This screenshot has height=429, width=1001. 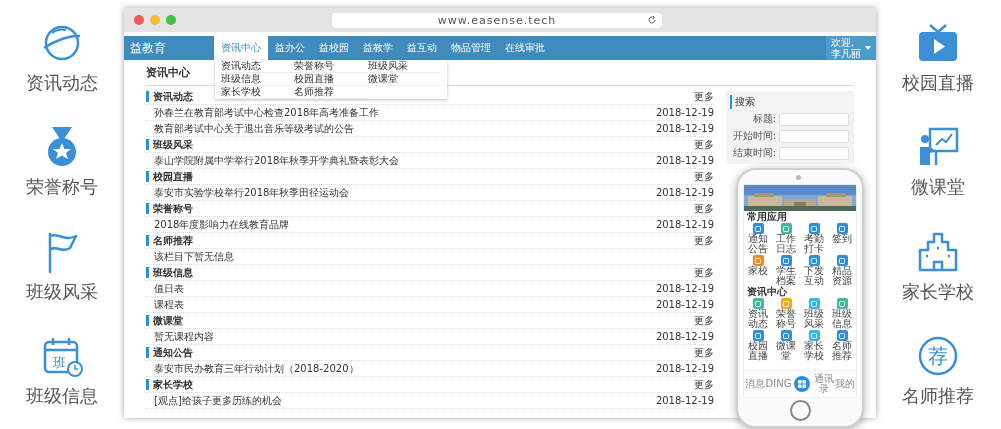 What do you see at coordinates (169, 144) in the screenshot?
I see `section-title: 班级风采` at bounding box center [169, 144].